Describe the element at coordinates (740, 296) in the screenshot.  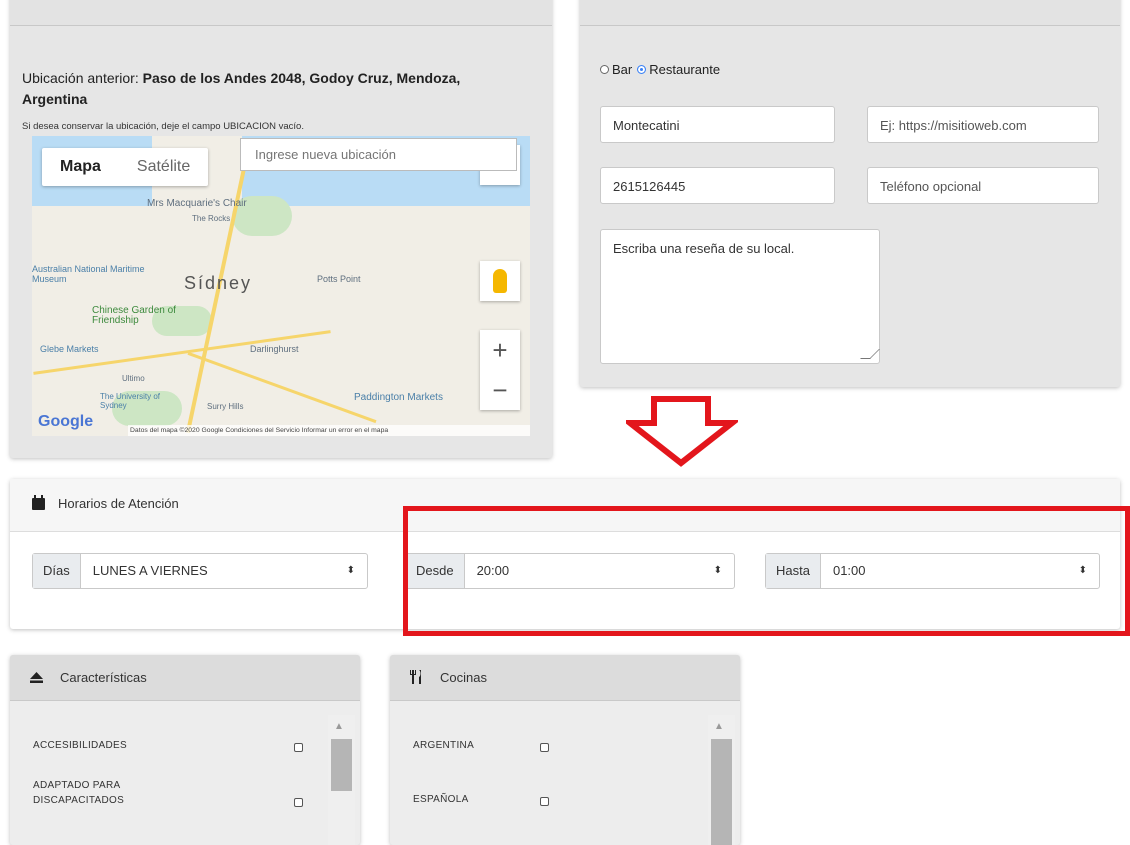
I see `review-textarea: Escriba una reseña de su local.` at that location.